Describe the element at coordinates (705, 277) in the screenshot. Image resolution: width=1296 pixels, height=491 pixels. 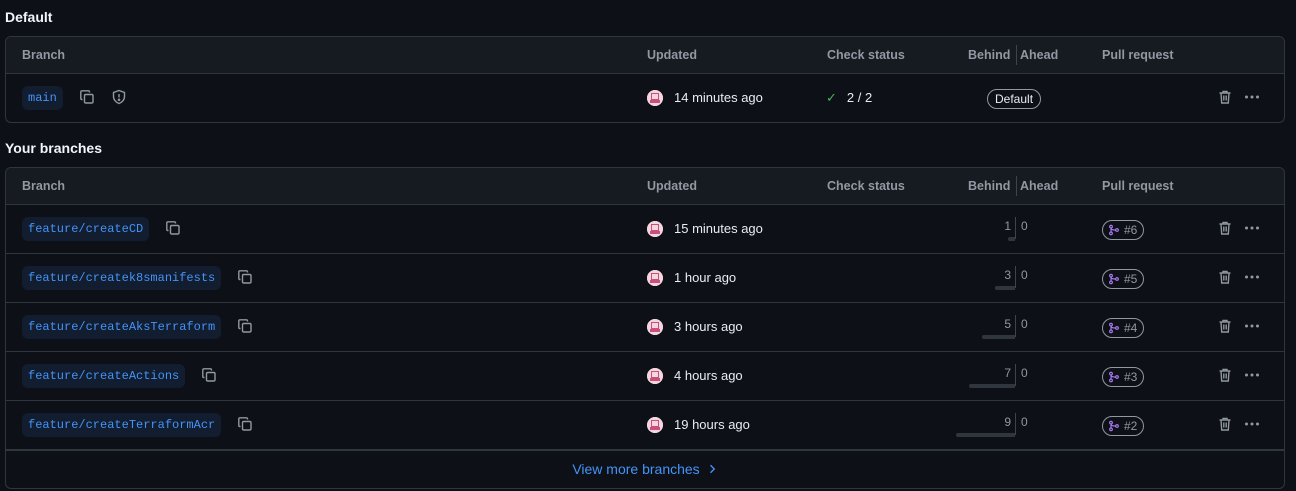
I see `updated-time: 1 hour ago` at that location.